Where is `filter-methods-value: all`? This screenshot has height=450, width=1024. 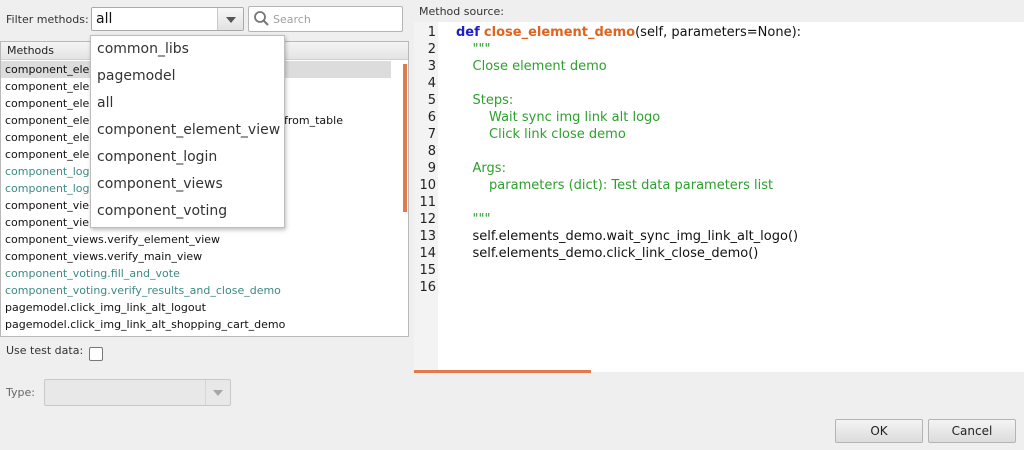 filter-methods-value: all is located at coordinates (104, 19).